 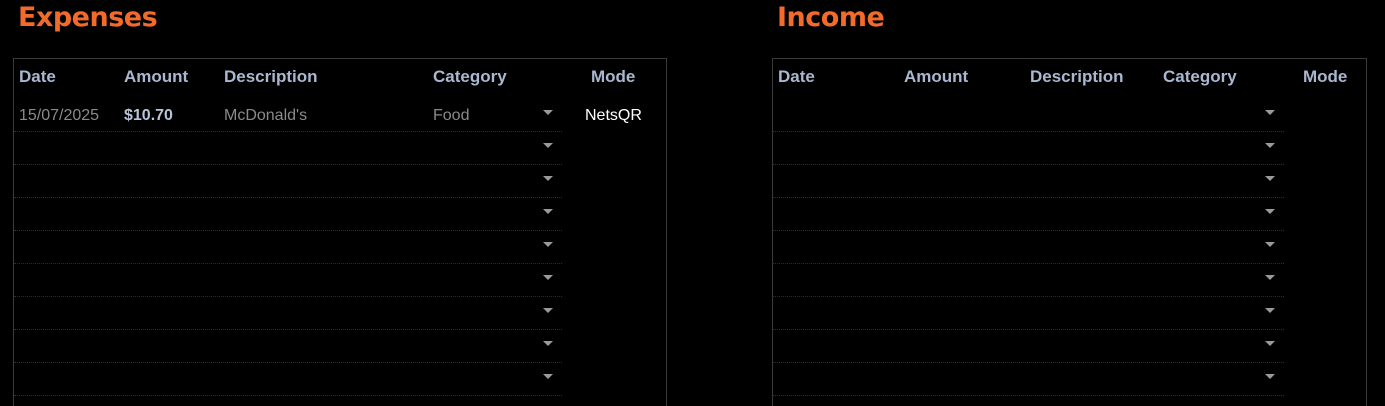 What do you see at coordinates (265, 116) in the screenshot?
I see `description-cell: McDonald's` at bounding box center [265, 116].